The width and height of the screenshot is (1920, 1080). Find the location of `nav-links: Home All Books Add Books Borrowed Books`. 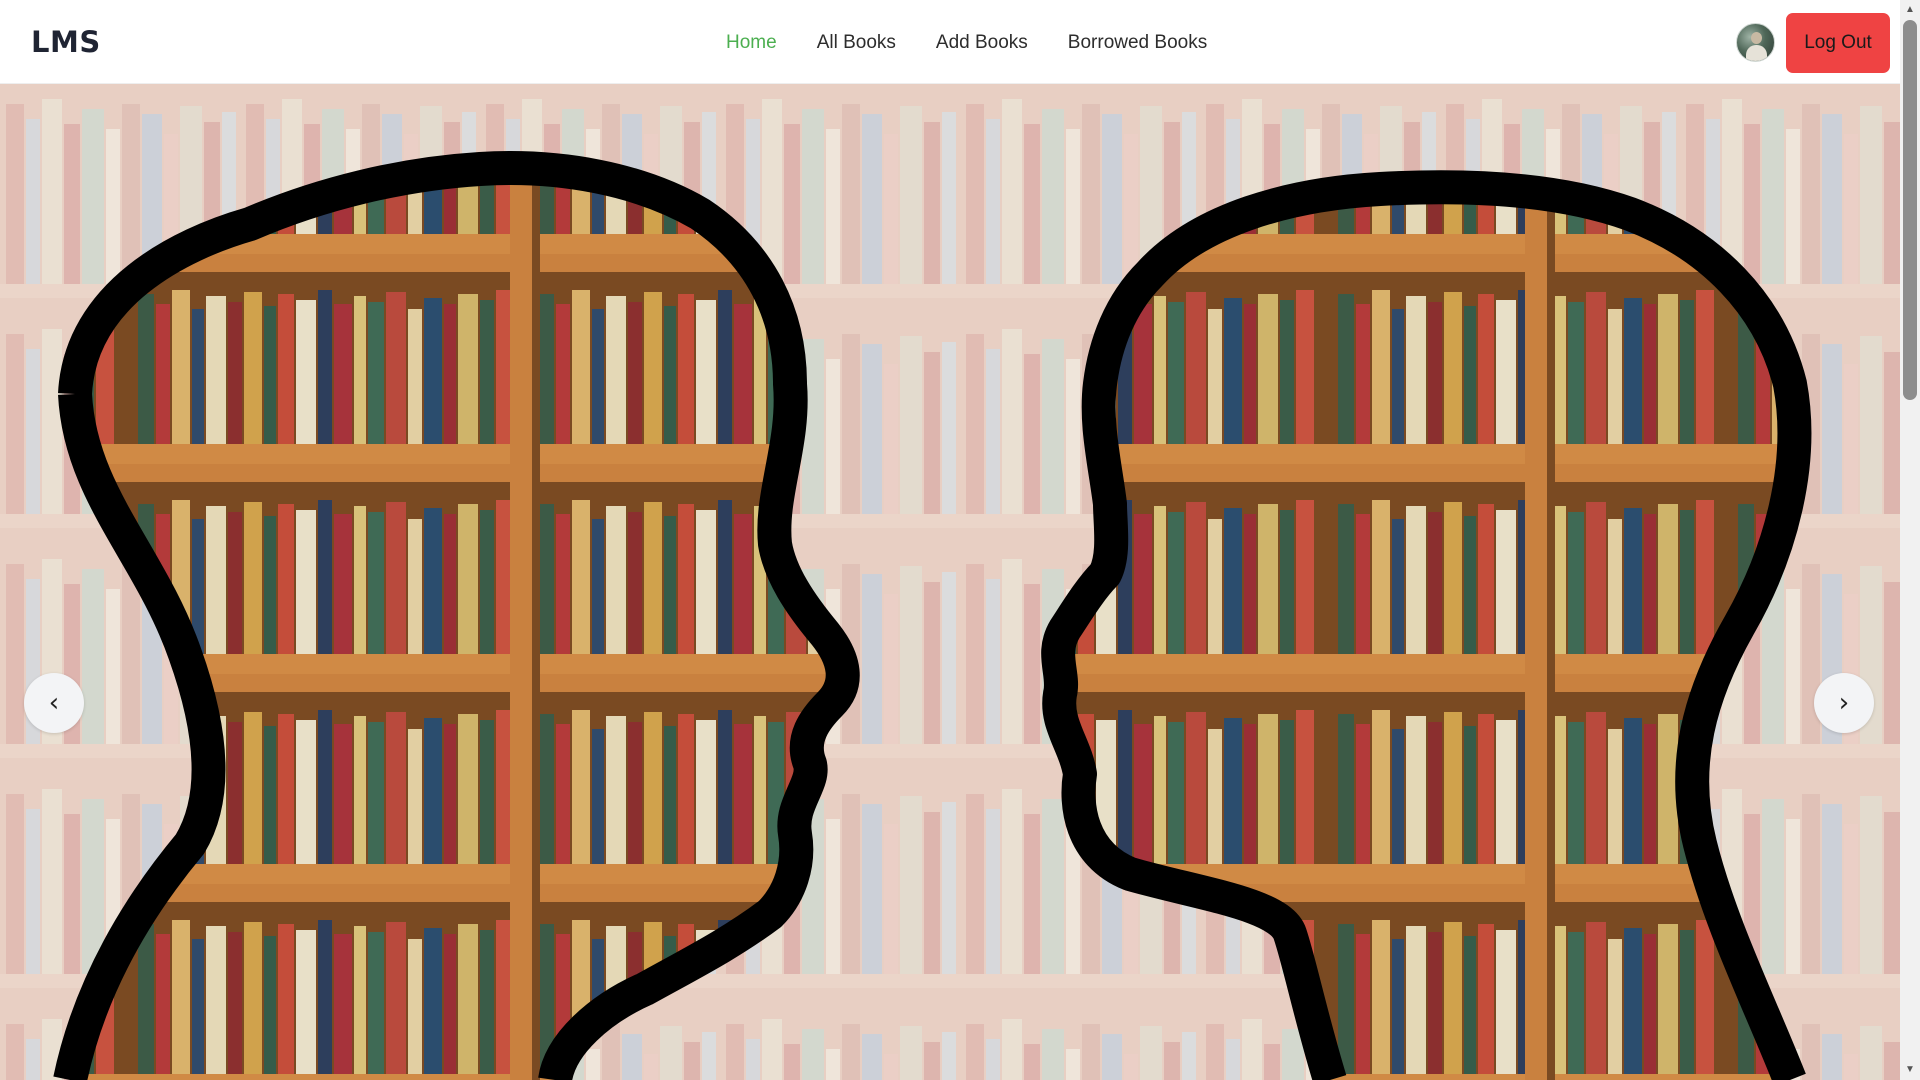

nav-links: Home All Books Add Books Borrowed Books is located at coordinates (986, 43).